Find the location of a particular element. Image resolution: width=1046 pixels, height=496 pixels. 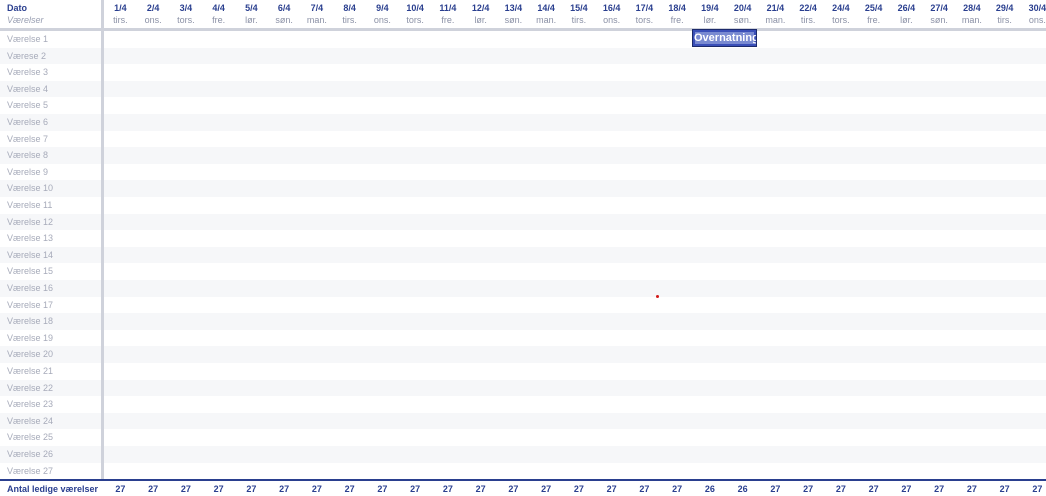

booking-label: Overnatning is located at coordinates (725, 38).